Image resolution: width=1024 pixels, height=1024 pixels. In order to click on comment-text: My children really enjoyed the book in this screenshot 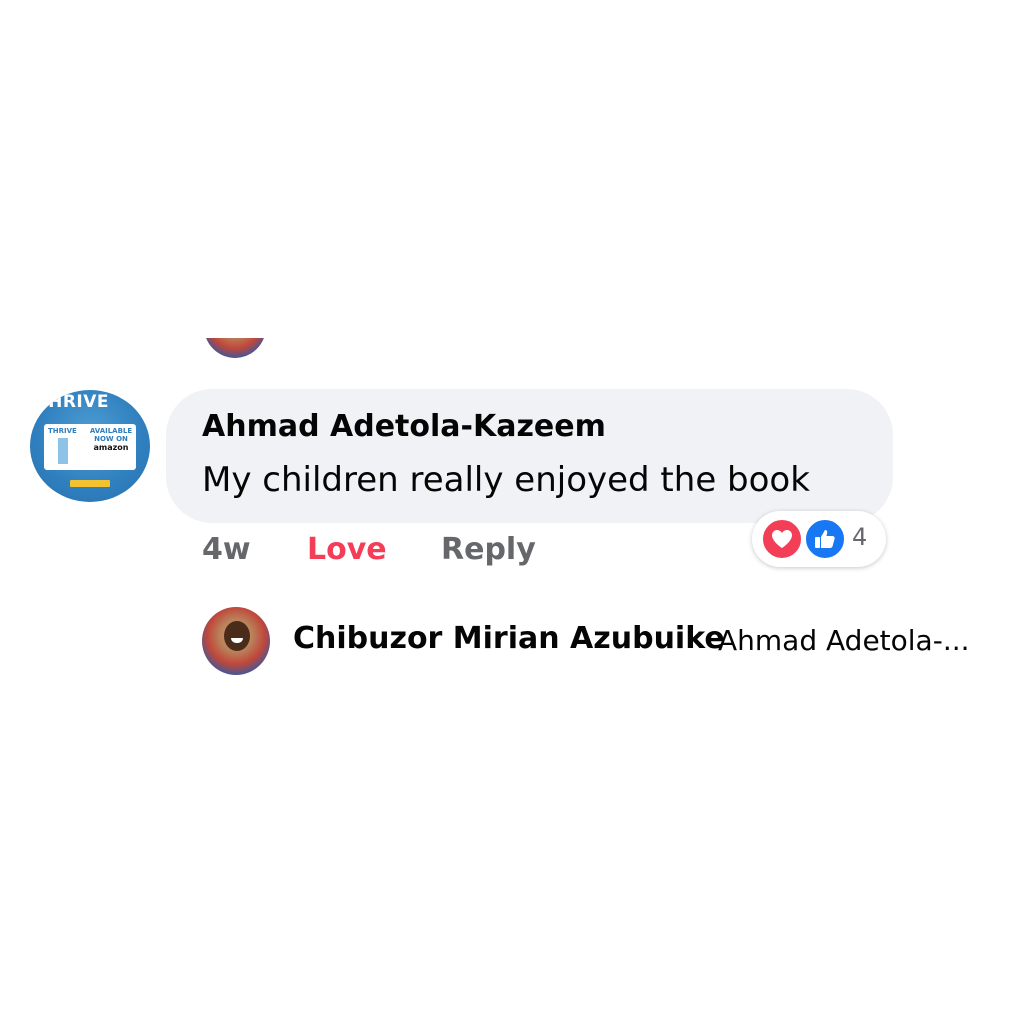, I will do `click(506, 480)`.